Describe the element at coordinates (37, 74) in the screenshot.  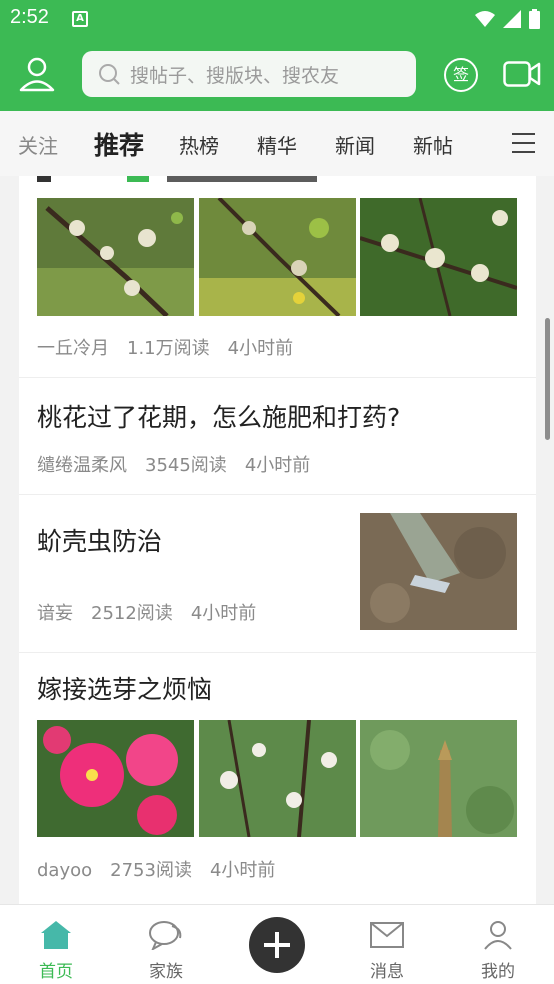
I see `user-icon` at that location.